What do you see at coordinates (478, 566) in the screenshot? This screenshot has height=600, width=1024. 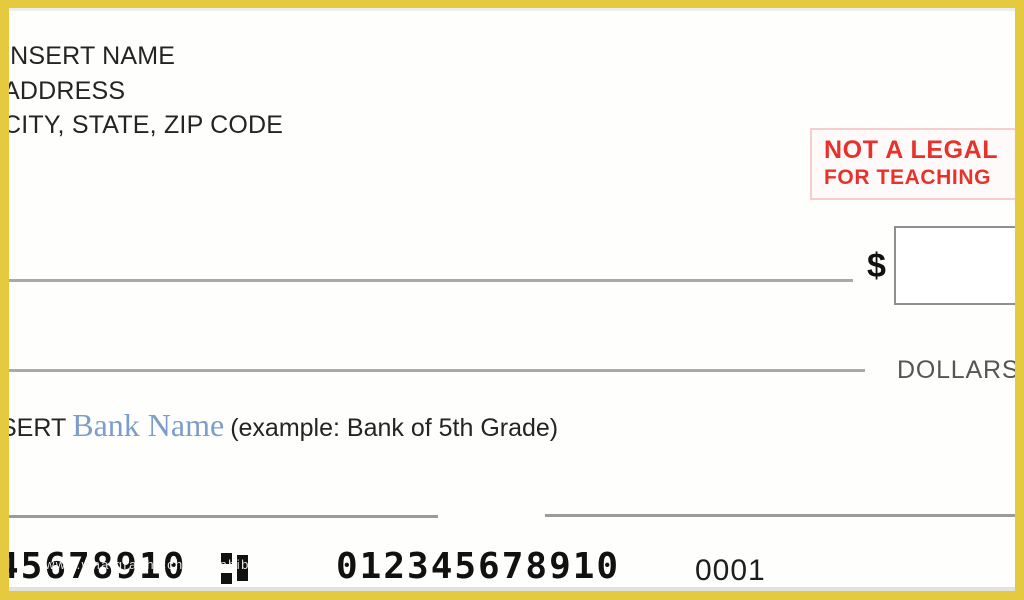 I see `micr-account-number: 012345678910` at bounding box center [478, 566].